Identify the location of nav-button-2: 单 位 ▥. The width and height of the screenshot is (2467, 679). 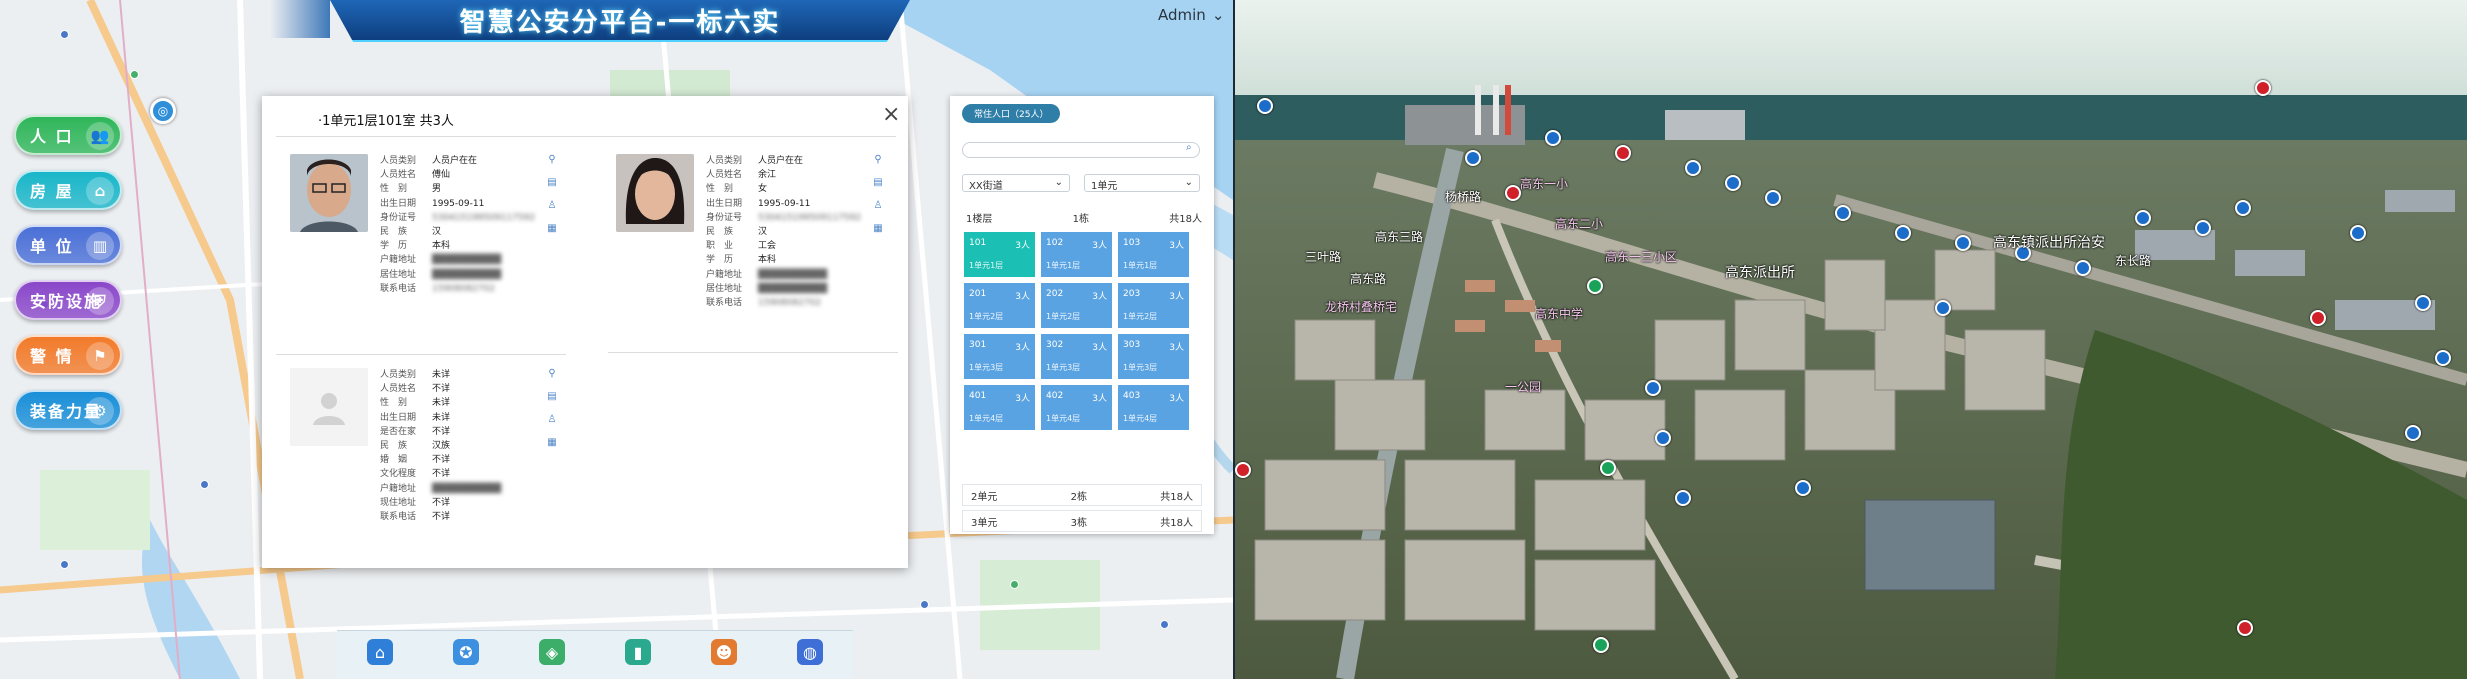
(68, 245).